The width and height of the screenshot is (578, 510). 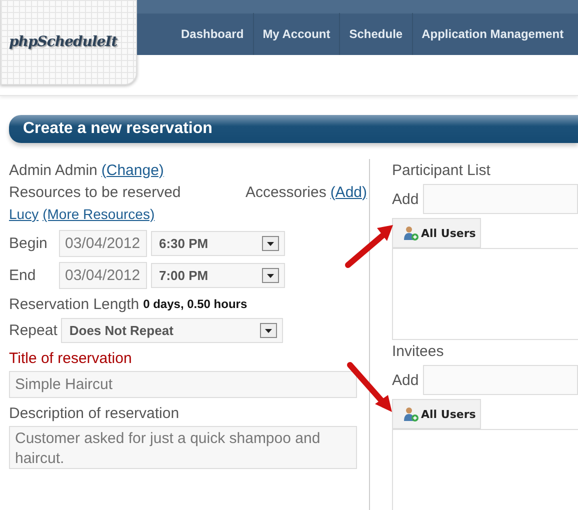 What do you see at coordinates (28, 243) in the screenshot?
I see `begin-label: Begin` at bounding box center [28, 243].